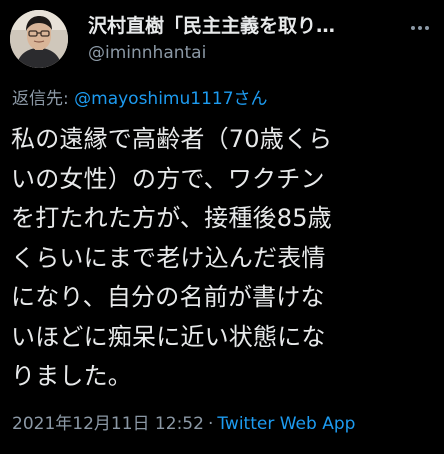 The height and width of the screenshot is (454, 444). I want to click on more-options-button, so click(420, 28).